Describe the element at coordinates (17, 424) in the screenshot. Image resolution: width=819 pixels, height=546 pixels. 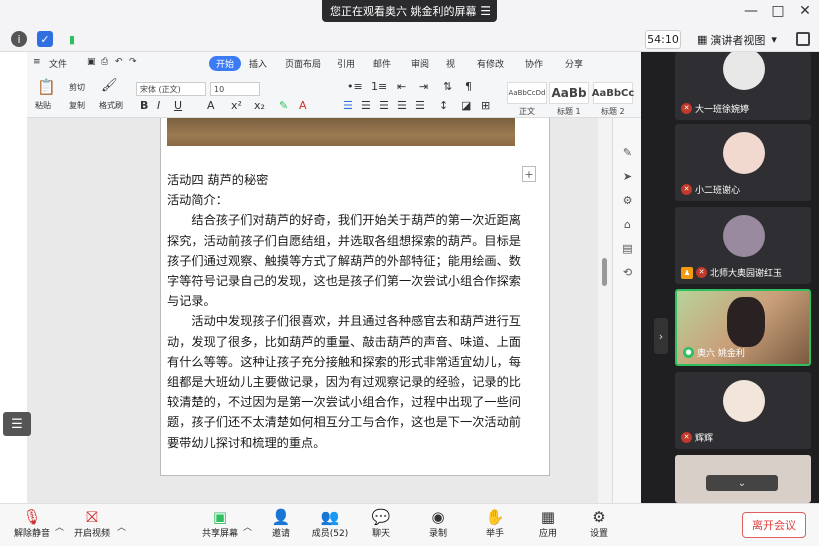
I see `outline-list-icon: ☰` at that location.